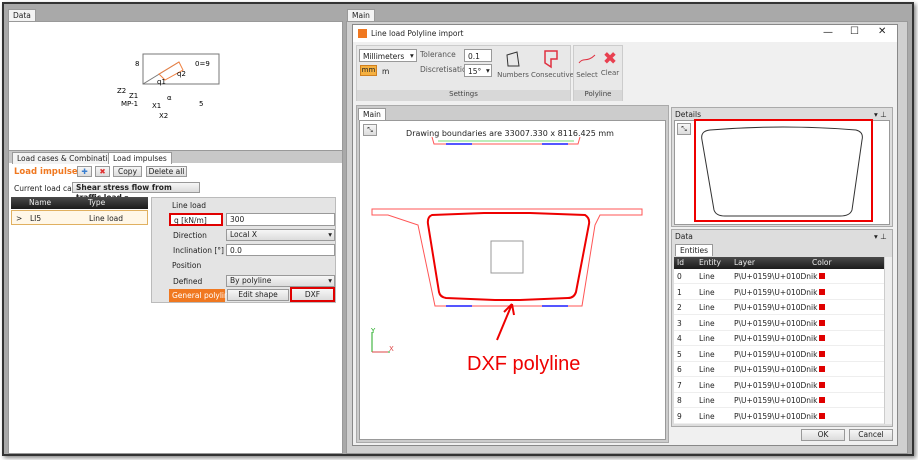  Describe the element at coordinates (478, 70) in the screenshot. I see `discretisation-select: 15° ▾` at that location.